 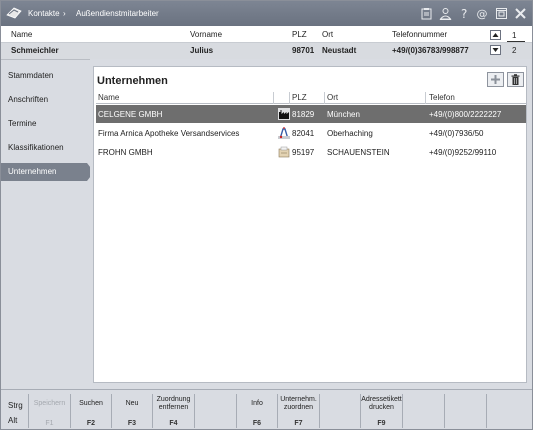 What do you see at coordinates (173, 423) in the screenshot?
I see `f4-code: F4` at bounding box center [173, 423].